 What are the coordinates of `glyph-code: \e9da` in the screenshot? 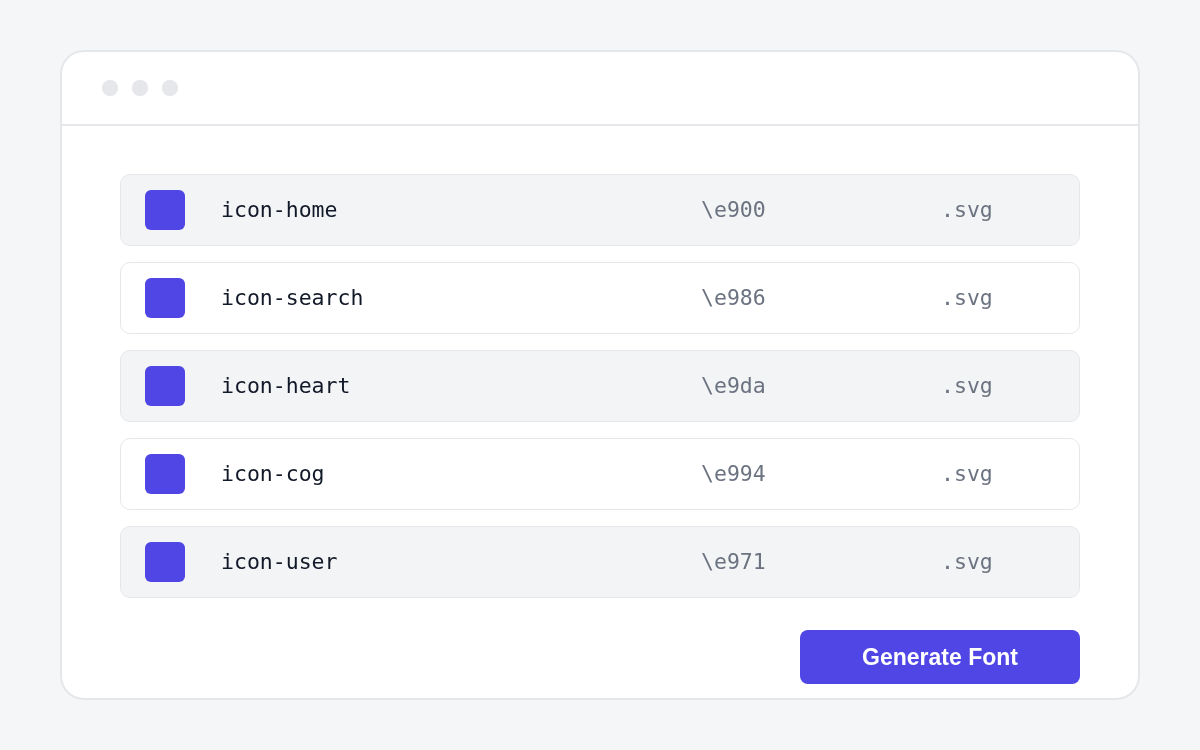 It's located at (734, 385).